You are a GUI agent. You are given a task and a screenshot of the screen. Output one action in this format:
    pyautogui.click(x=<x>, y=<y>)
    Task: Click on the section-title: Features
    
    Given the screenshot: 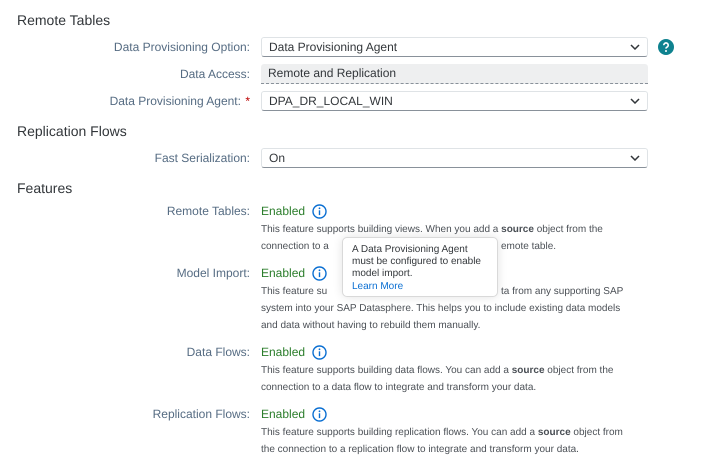 What is the action you would take?
    pyautogui.click(x=45, y=188)
    